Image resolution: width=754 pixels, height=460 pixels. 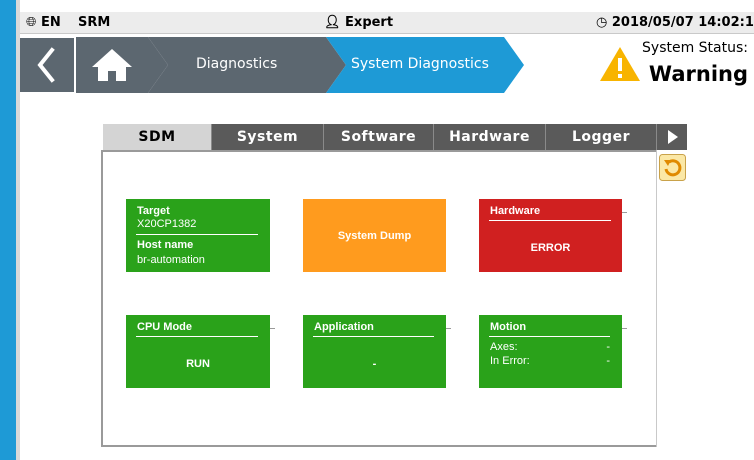 I want to click on cpu-mode-tile: CPU Mode RUN, so click(x=200, y=351).